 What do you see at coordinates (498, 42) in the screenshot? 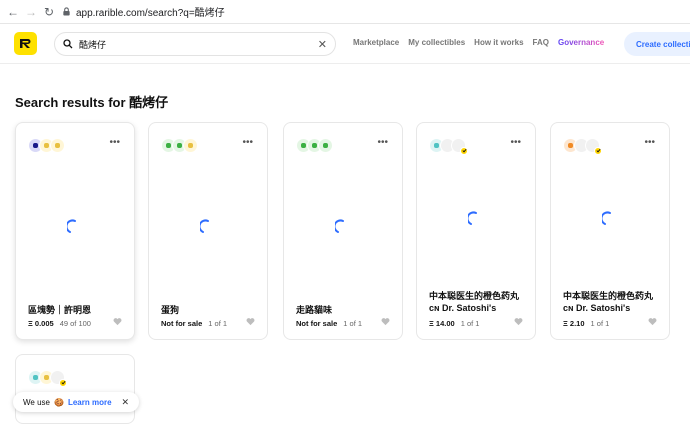
I see `nav-how-it-works: How it works` at bounding box center [498, 42].